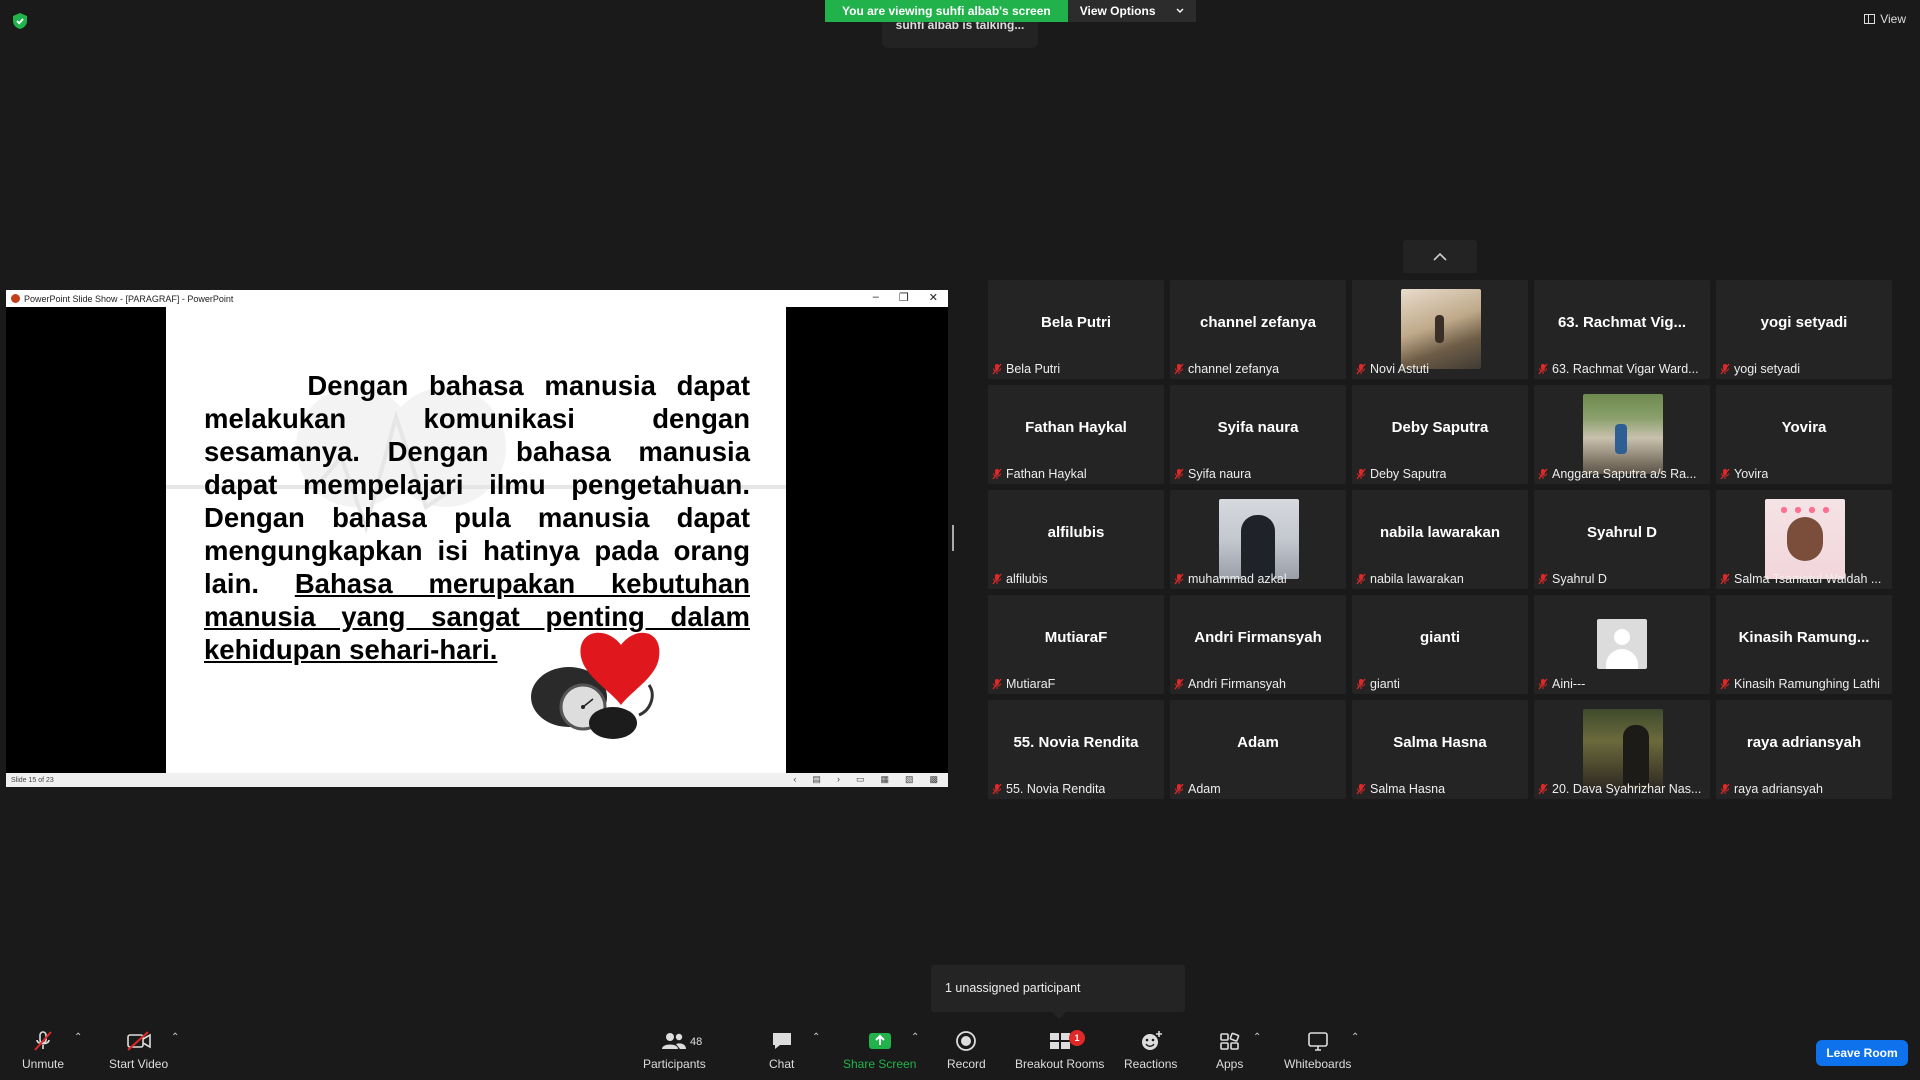 Image resolution: width=1920 pixels, height=1080 pixels. Describe the element at coordinates (1885, 19) in the screenshot. I see `view-layout-button: View` at that location.